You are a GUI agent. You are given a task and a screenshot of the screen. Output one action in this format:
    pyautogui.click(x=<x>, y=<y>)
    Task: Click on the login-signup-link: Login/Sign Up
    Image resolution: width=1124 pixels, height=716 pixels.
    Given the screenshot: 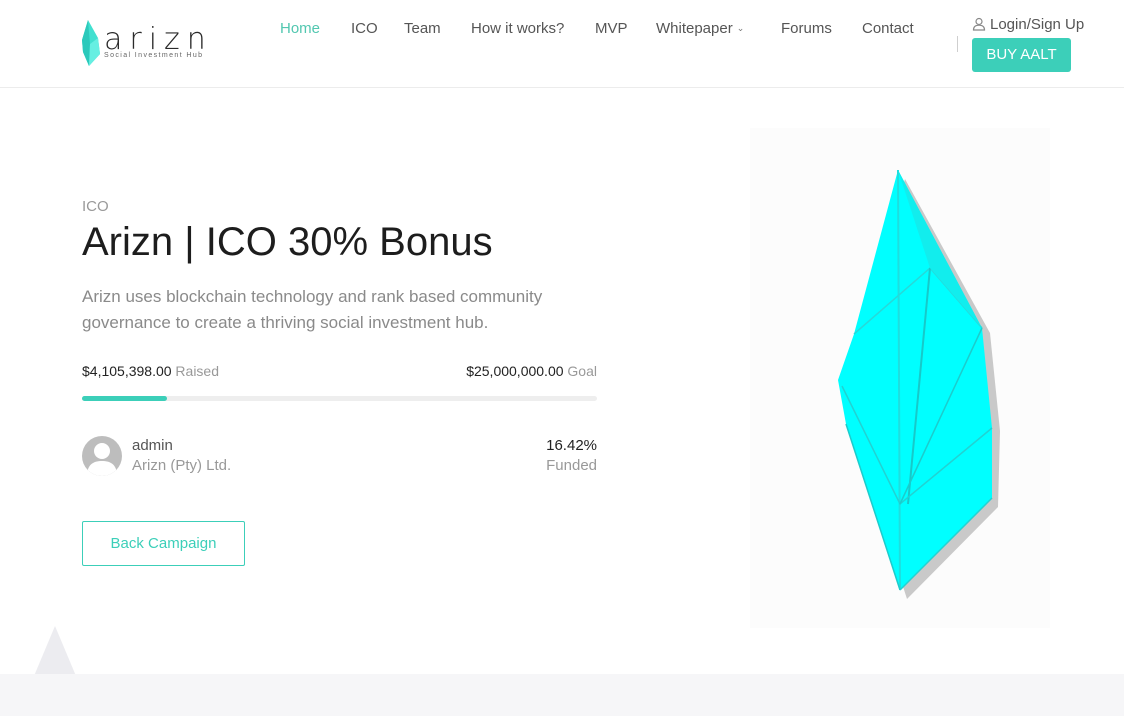 What is the action you would take?
    pyautogui.click(x=1028, y=24)
    